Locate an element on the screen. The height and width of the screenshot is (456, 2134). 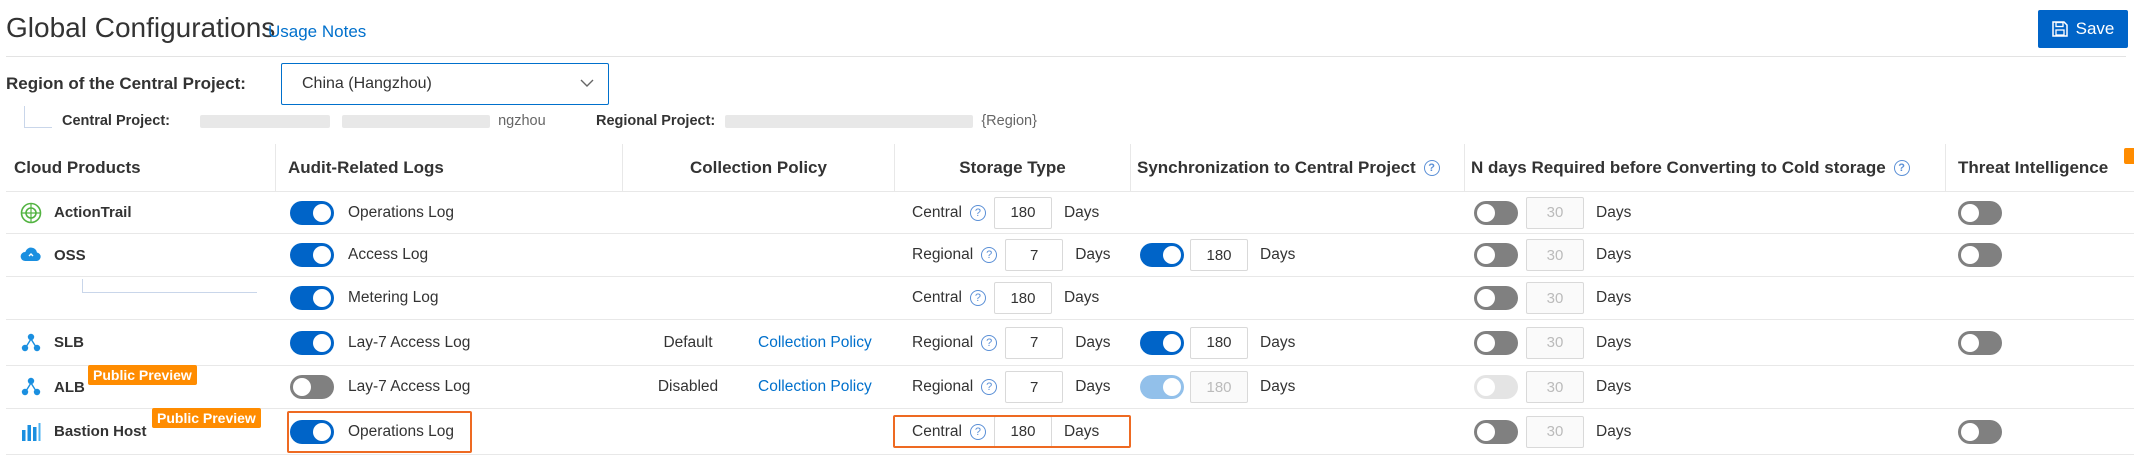
bastion-host-icon is located at coordinates (31, 432).